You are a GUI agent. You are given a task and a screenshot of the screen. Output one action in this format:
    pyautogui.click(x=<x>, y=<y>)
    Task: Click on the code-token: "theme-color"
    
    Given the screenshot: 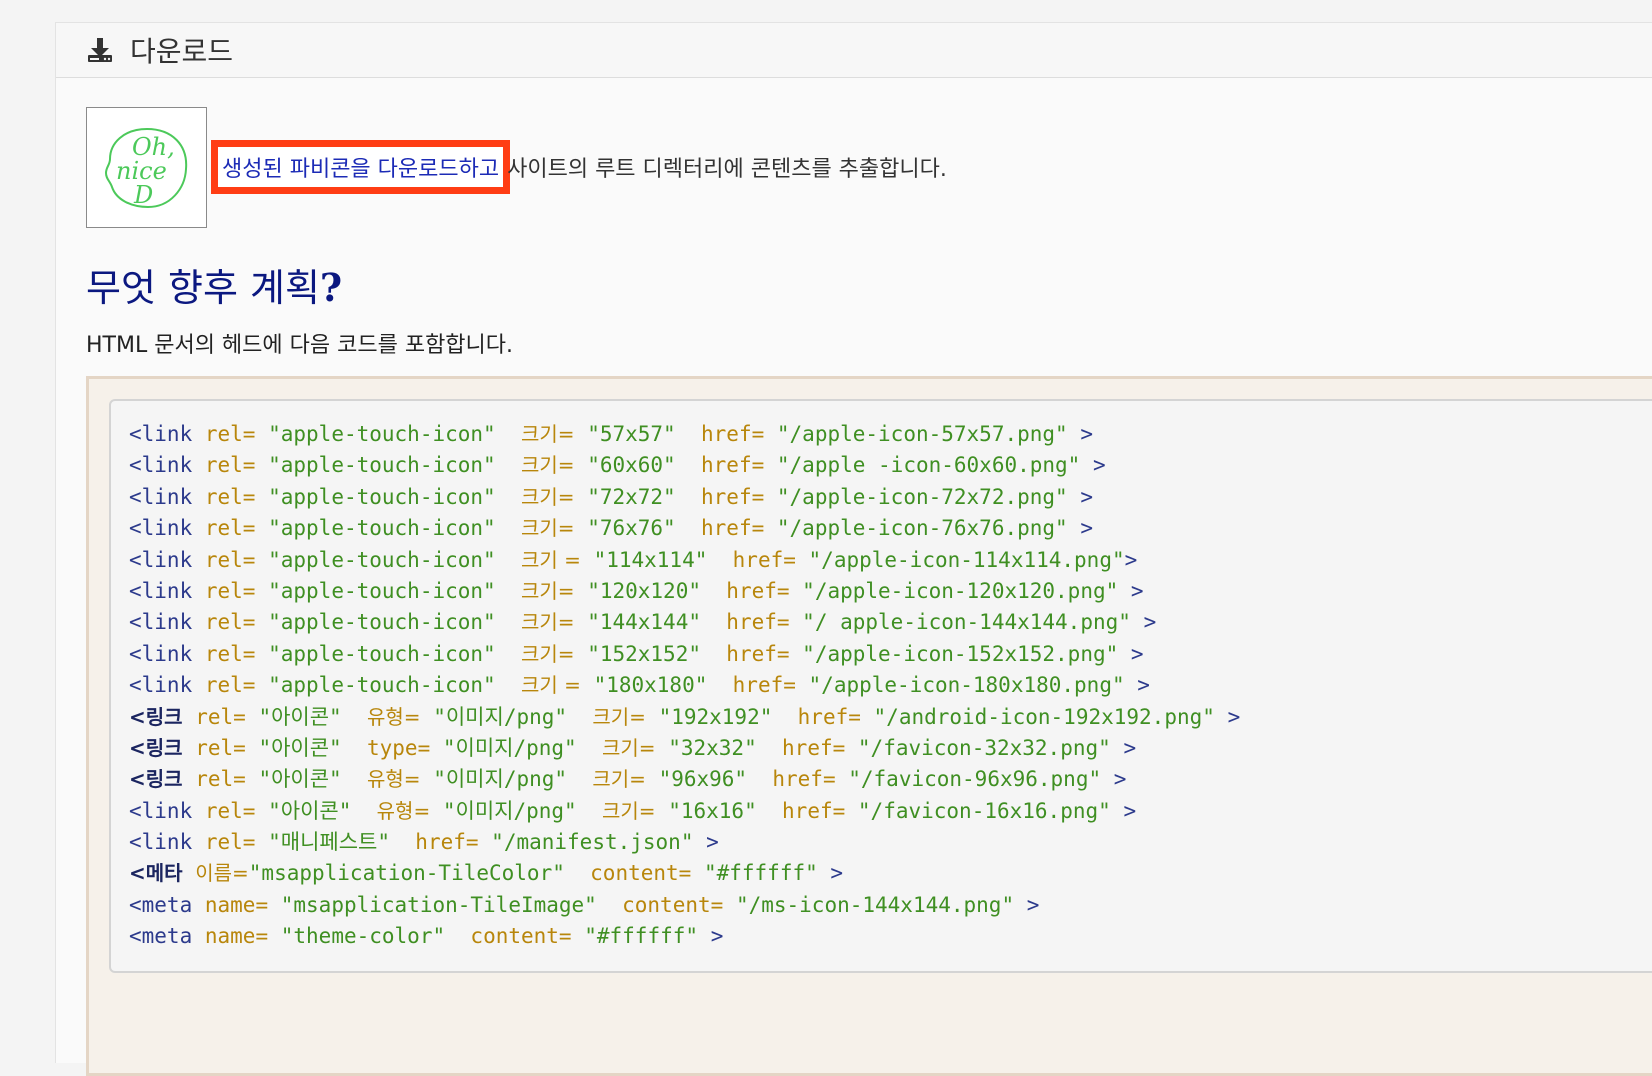 What is the action you would take?
    pyautogui.click(x=363, y=936)
    